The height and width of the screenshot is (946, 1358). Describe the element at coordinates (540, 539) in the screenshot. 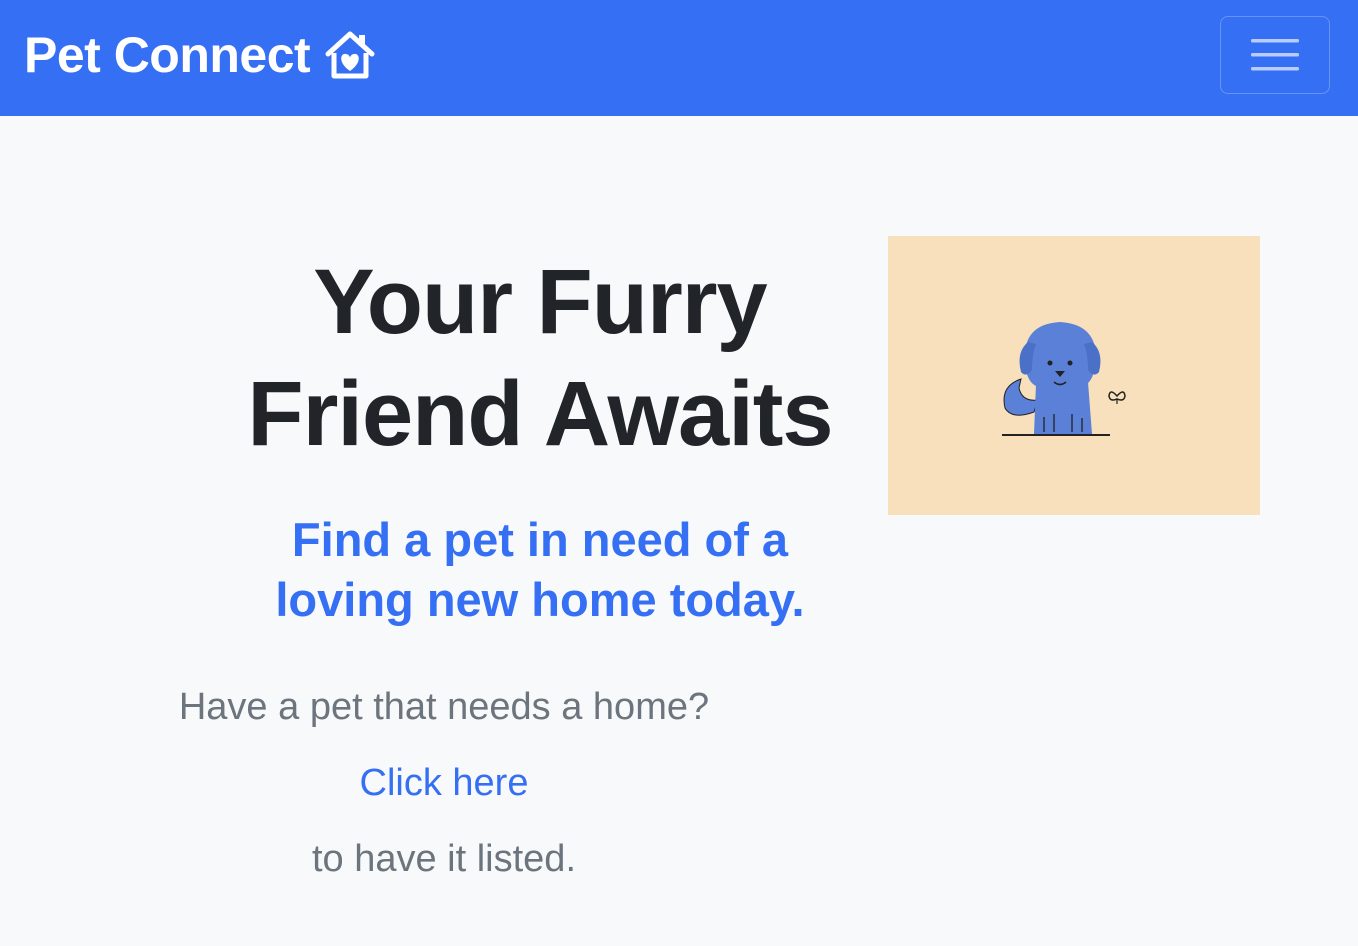

I see `hero-subtitle-line-1: Find a pet in need of a` at that location.